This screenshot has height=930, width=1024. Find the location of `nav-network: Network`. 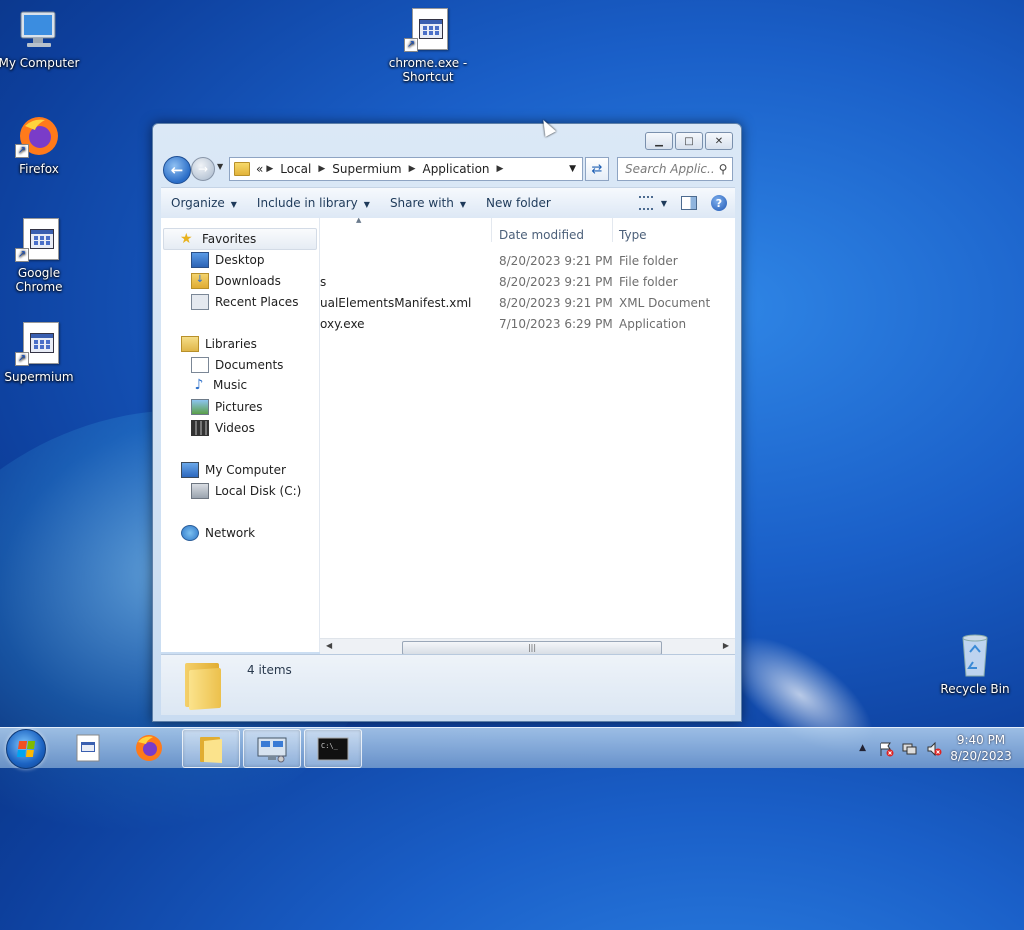

nav-network: Network is located at coordinates (218, 533).